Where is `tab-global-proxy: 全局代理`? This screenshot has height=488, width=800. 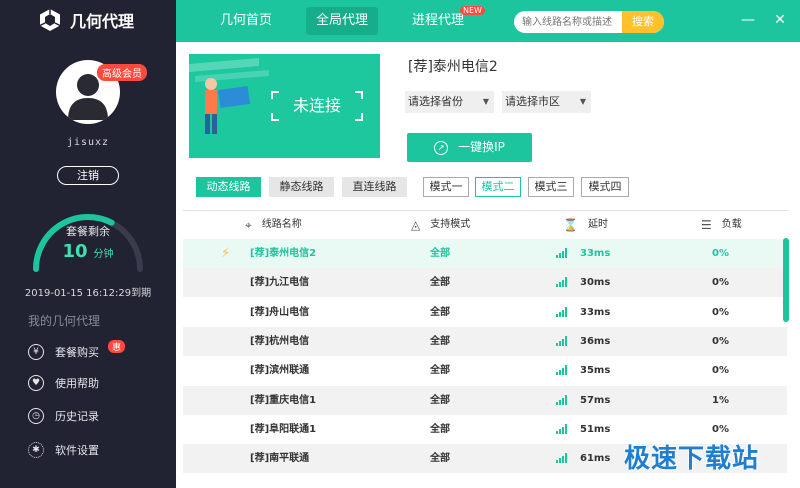 tab-global-proxy: 全局代理 is located at coordinates (342, 21).